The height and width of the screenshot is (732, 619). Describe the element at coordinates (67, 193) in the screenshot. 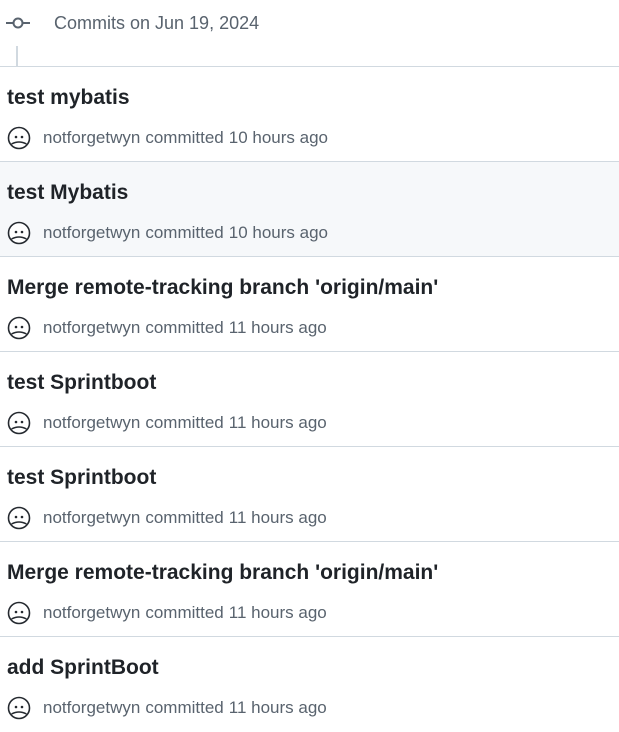

I see `commit-title-link: test Mybatis` at that location.